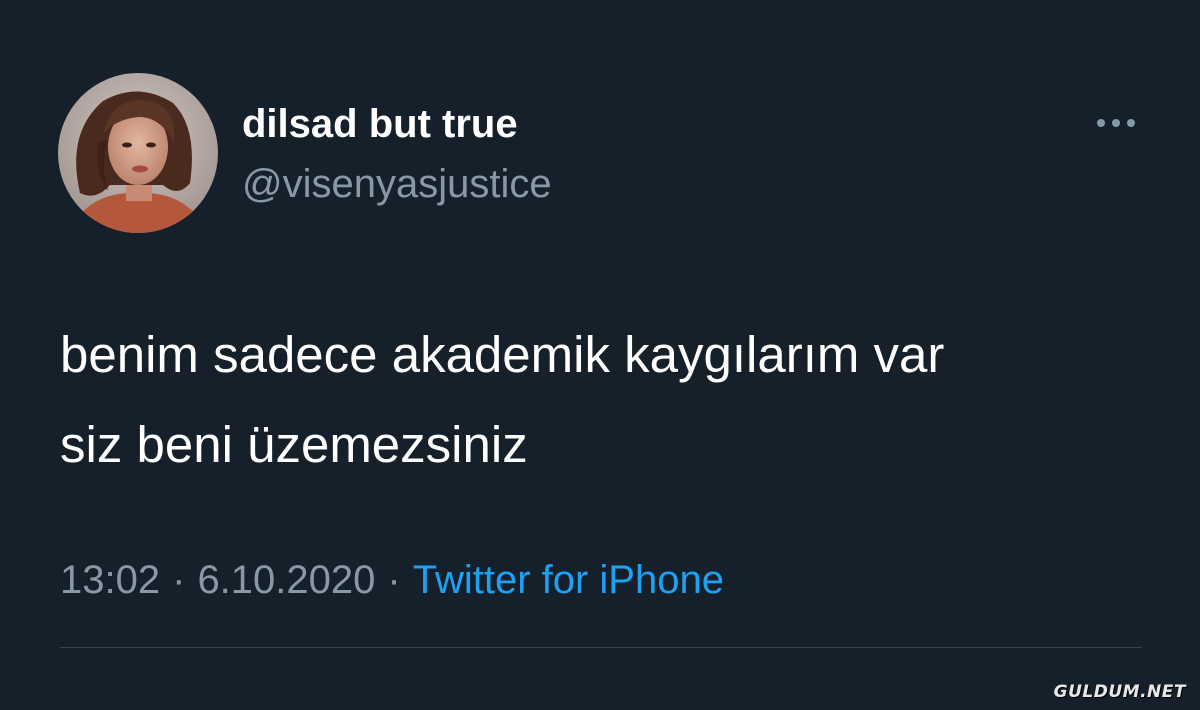 Image resolution: width=1200 pixels, height=710 pixels. I want to click on avatar-photo, so click(138, 153).